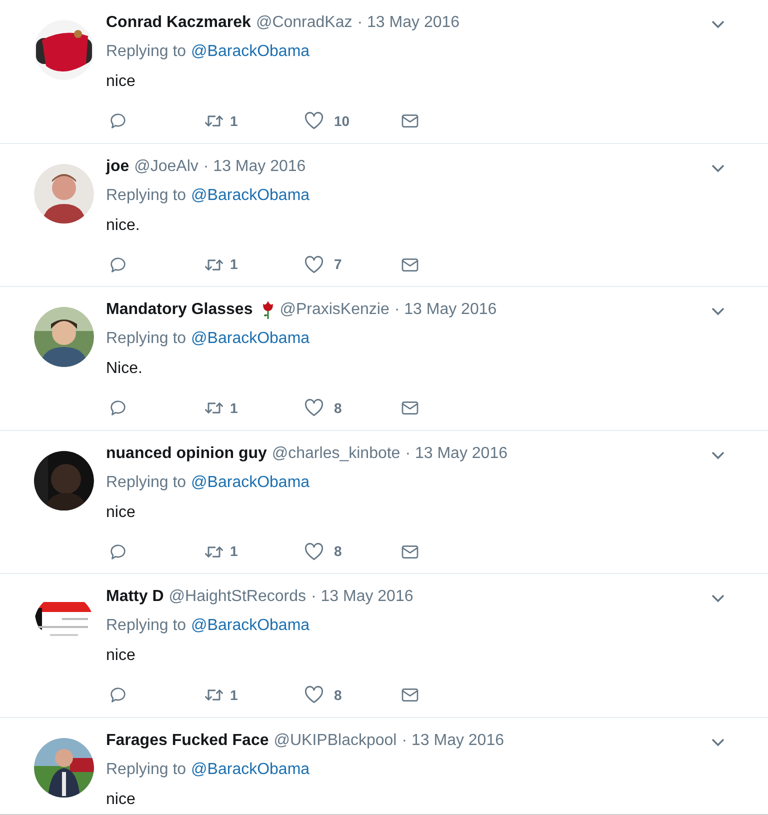  I want to click on like-count: 10, so click(342, 121).